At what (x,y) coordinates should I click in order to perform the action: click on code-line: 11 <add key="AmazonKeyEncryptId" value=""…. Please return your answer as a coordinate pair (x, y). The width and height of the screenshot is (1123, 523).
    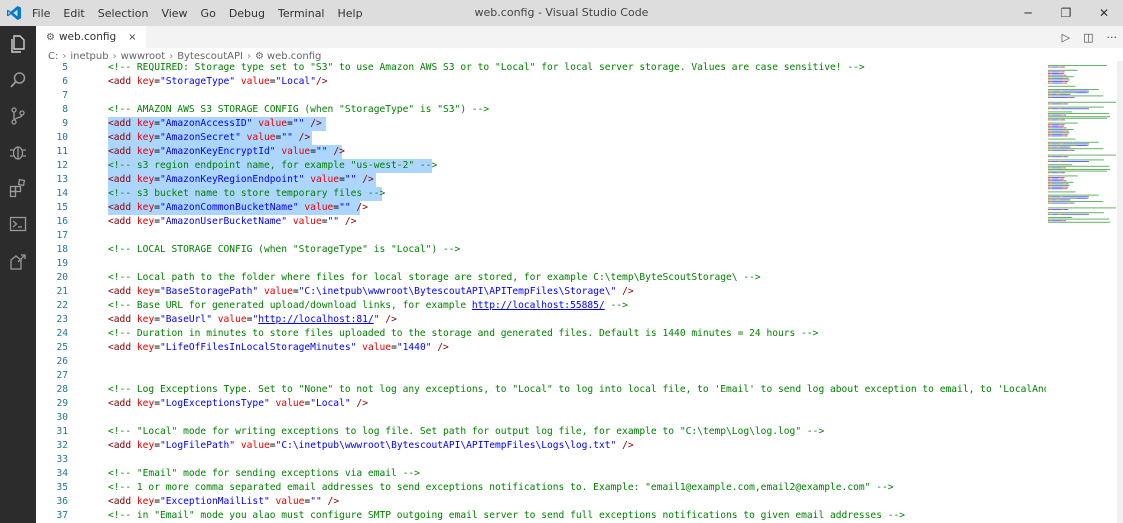
    Looking at the image, I should click on (190, 152).